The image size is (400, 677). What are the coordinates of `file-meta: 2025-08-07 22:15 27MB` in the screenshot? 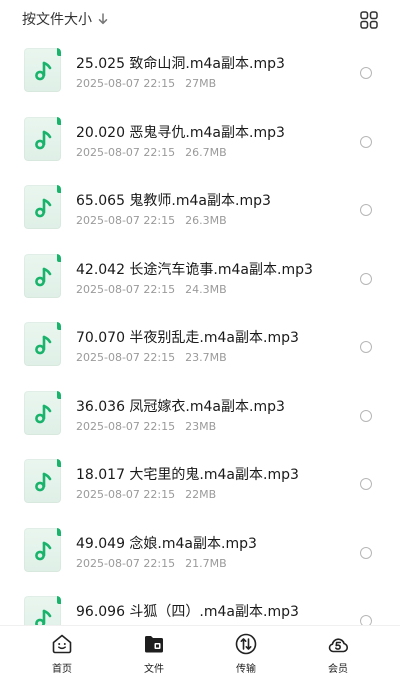 It's located at (146, 83).